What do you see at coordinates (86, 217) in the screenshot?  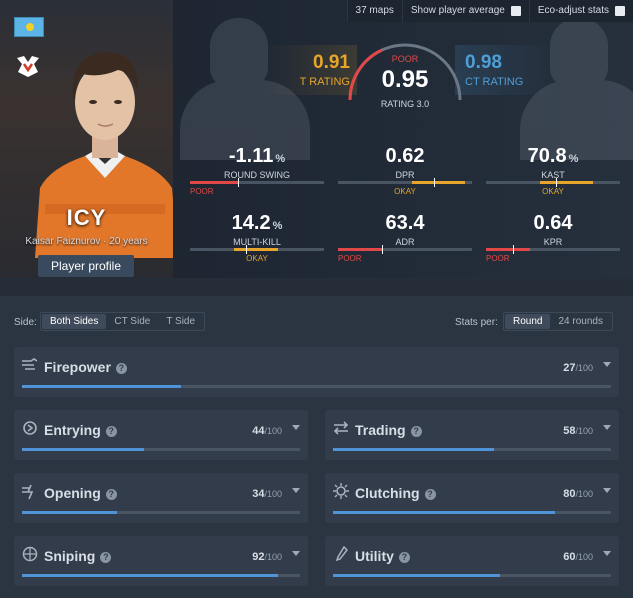 I see `player-nickname: ICY` at bounding box center [86, 217].